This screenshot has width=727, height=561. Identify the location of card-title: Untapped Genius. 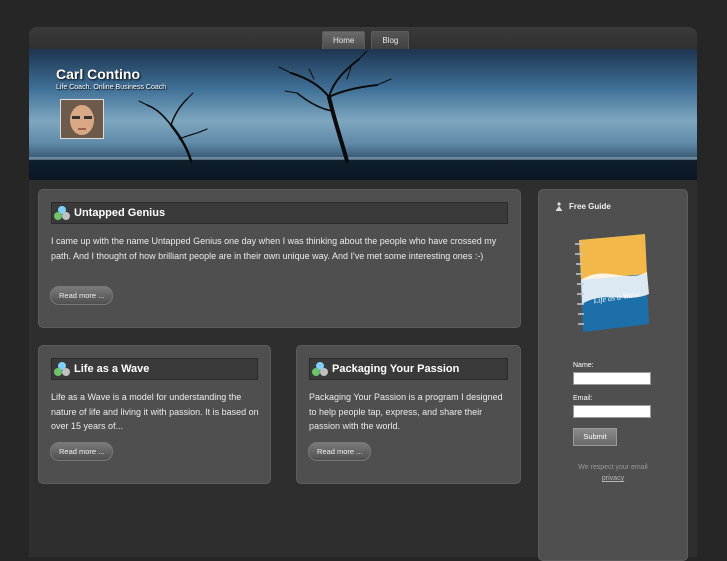
(119, 213).